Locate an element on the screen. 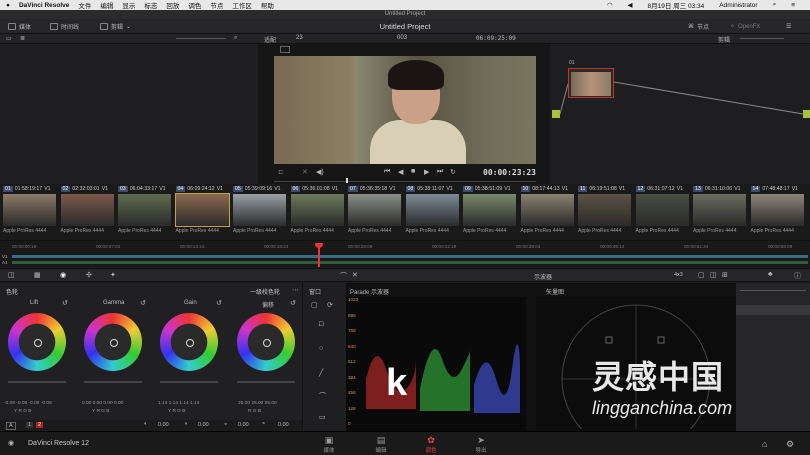 This screenshot has width=810, height=455. pivot-value: 0.00 is located at coordinates (203, 425).